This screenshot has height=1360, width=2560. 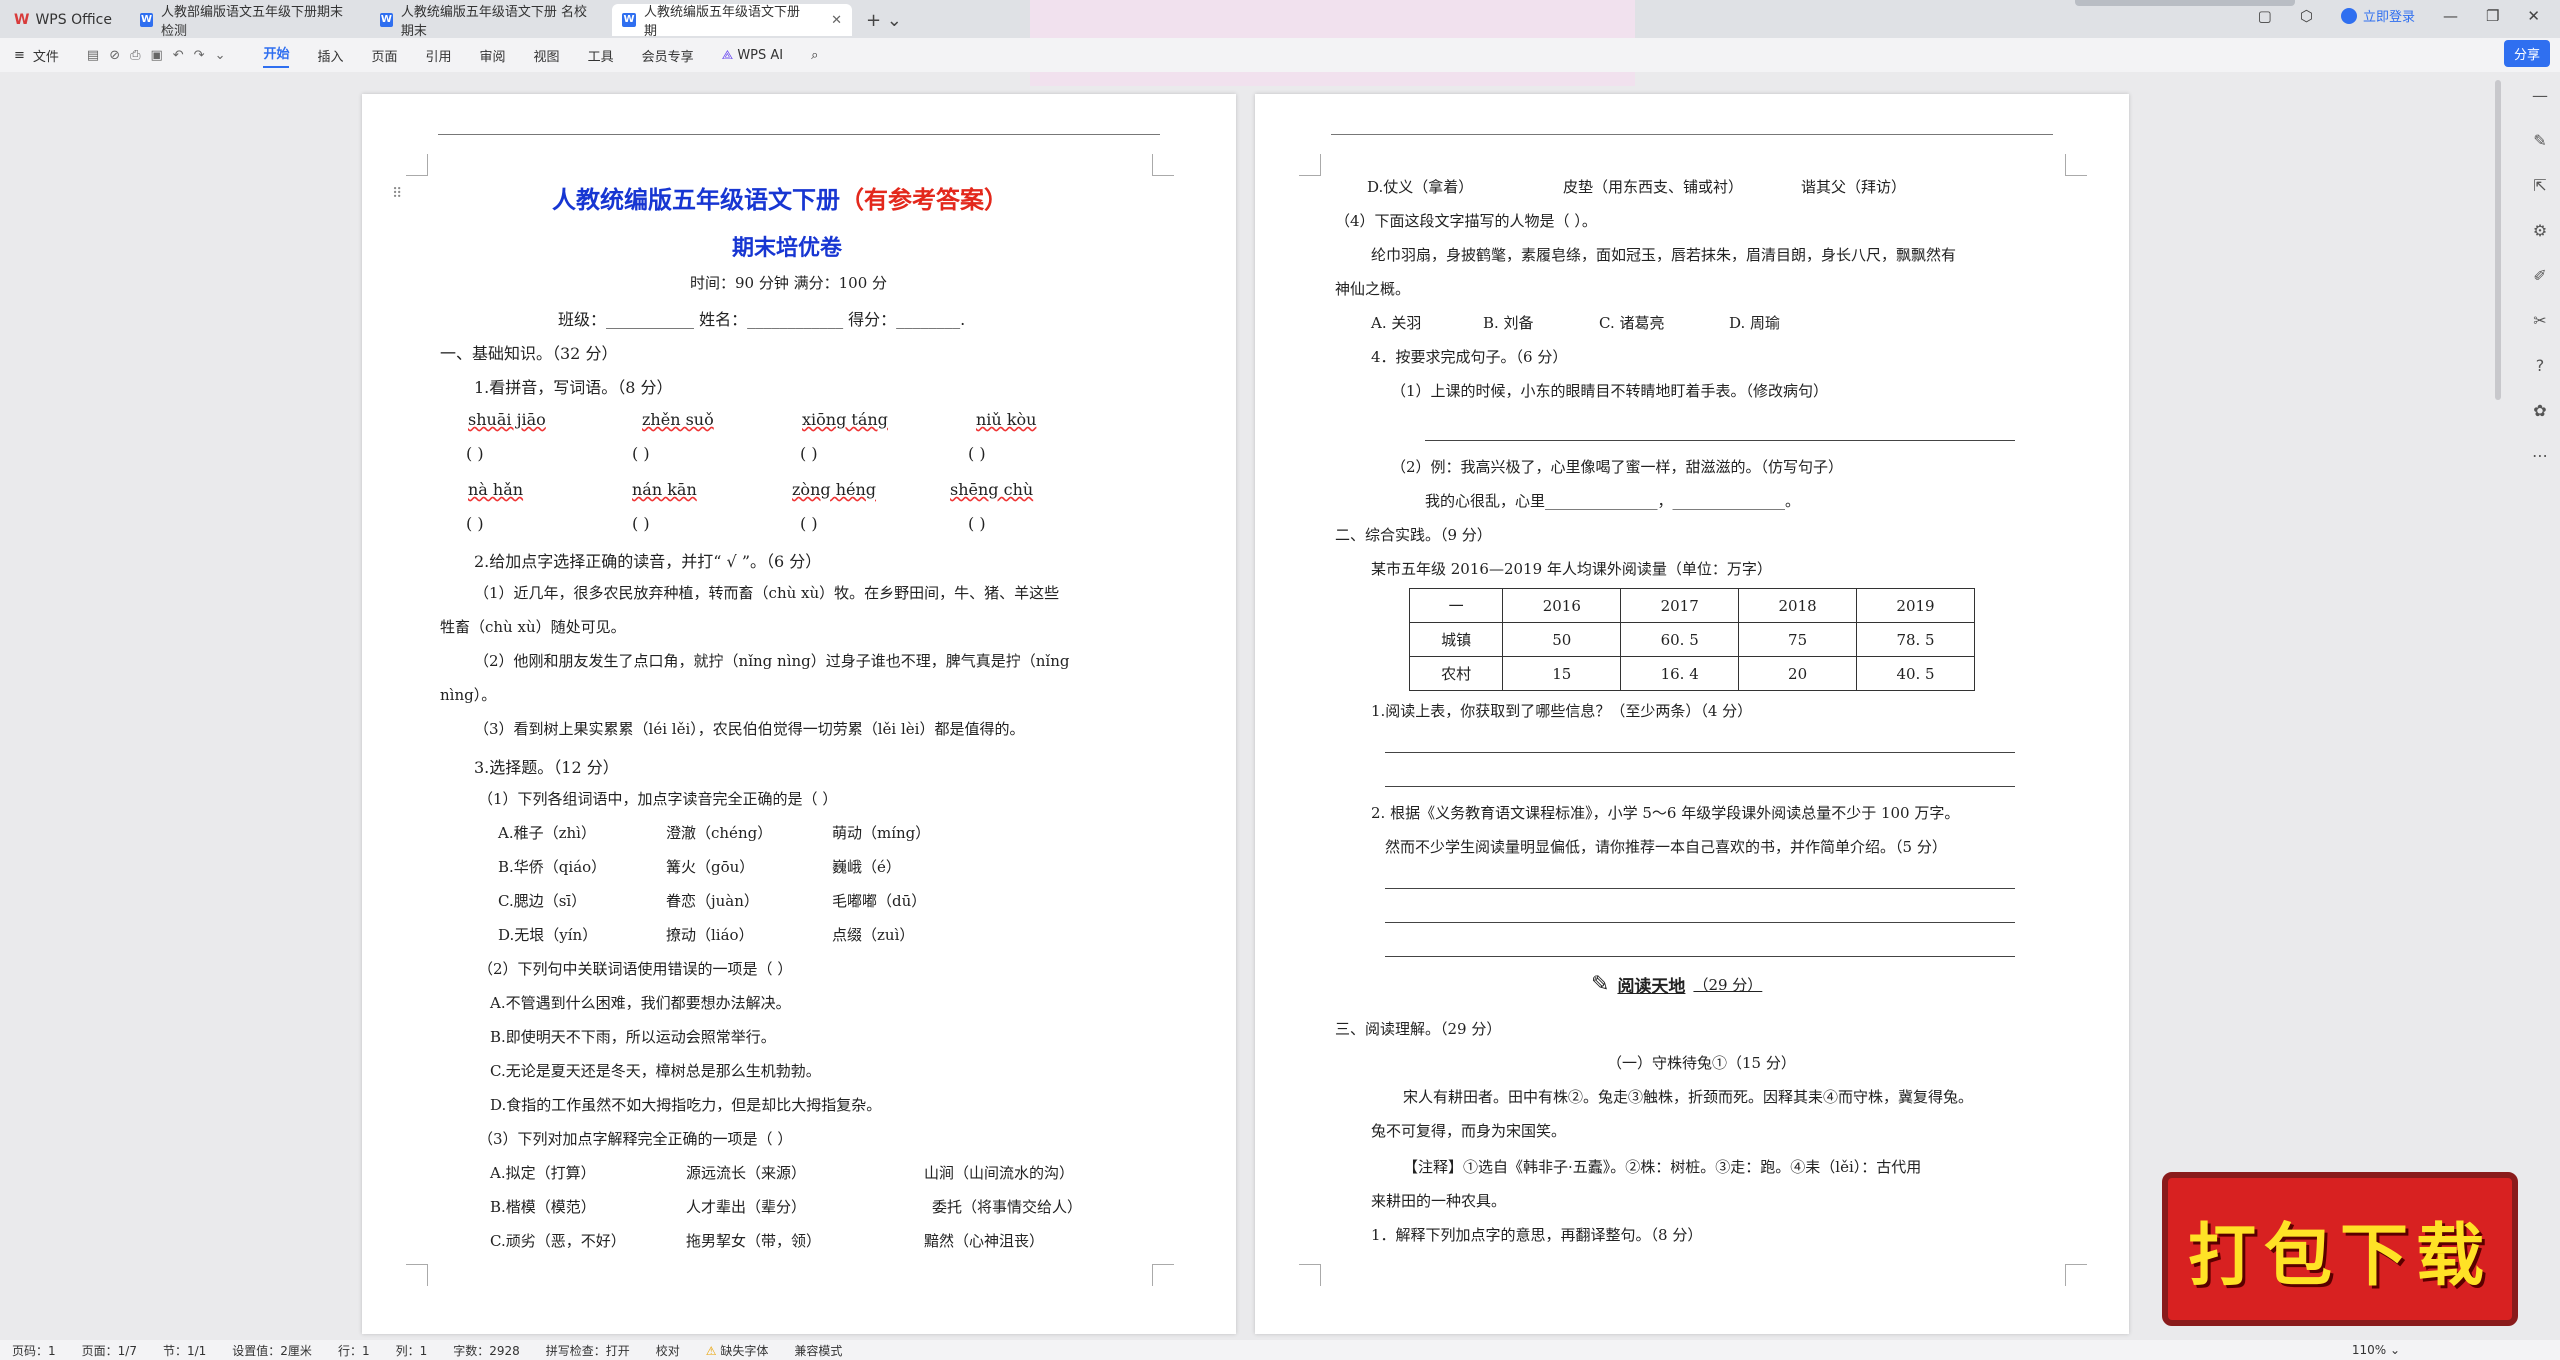 I want to click on pinyin: zòng héng, so click(x=834, y=489).